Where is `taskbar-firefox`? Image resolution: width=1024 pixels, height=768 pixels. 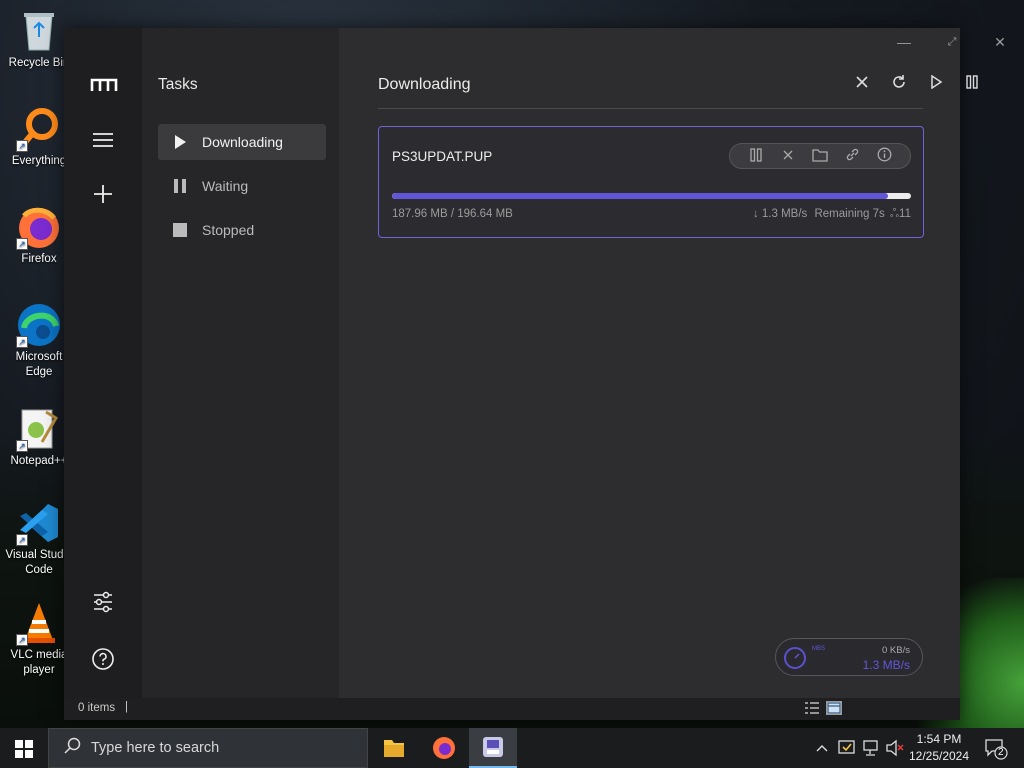 taskbar-firefox is located at coordinates (444, 748).